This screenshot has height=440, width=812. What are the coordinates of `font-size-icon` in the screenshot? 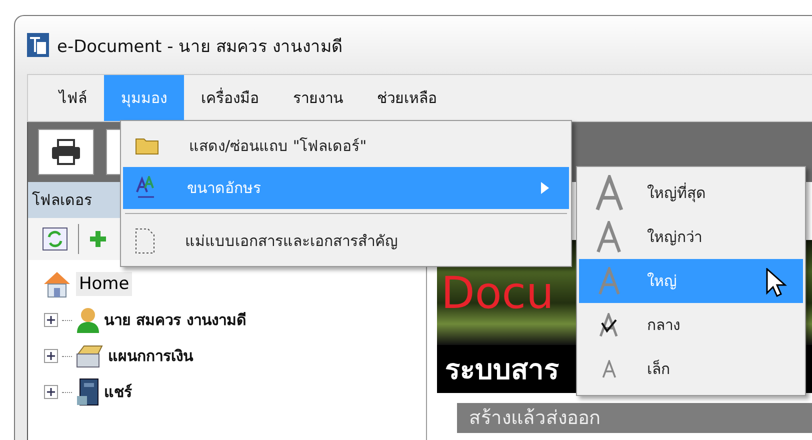 It's located at (146, 188).